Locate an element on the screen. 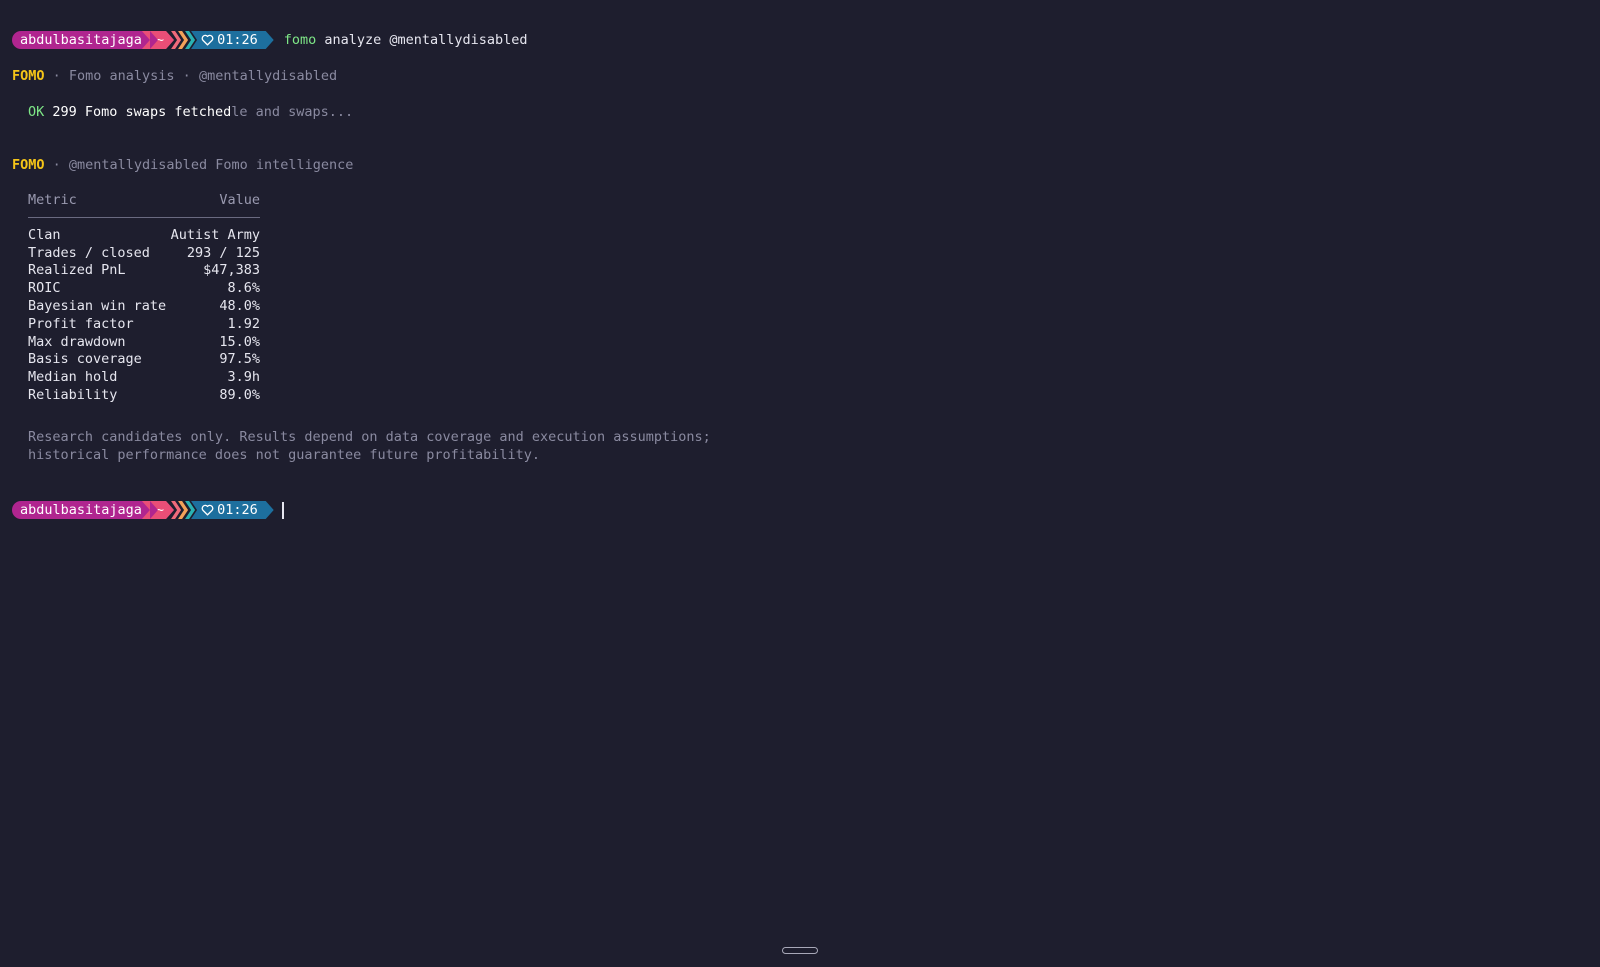  status-ok: OK is located at coordinates (36, 112).